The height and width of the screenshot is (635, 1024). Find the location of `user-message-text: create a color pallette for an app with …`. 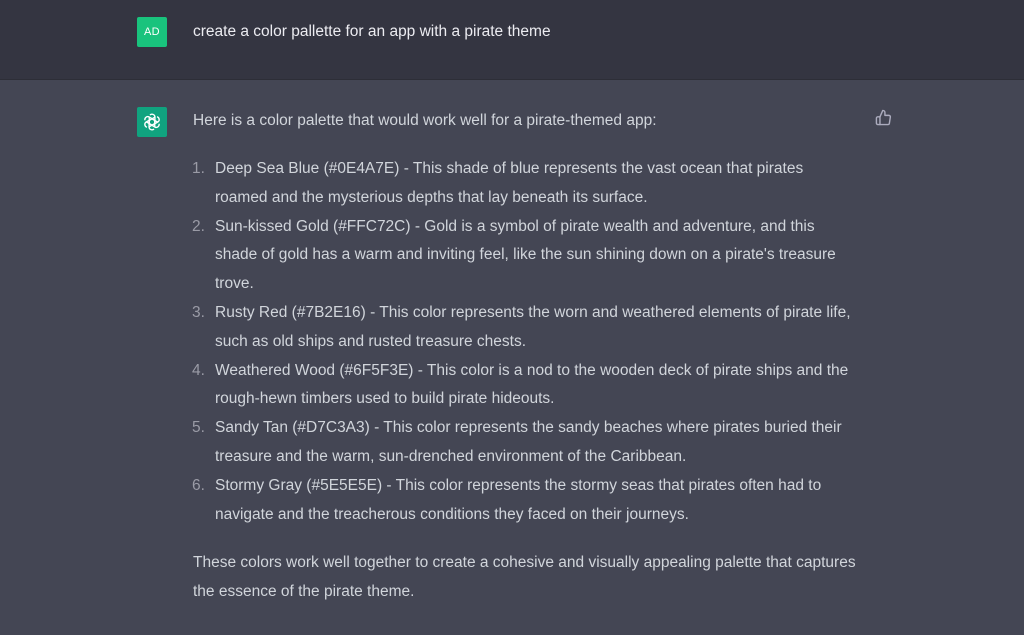

user-message-text: create a color pallette for an app with … is located at coordinates (372, 31).